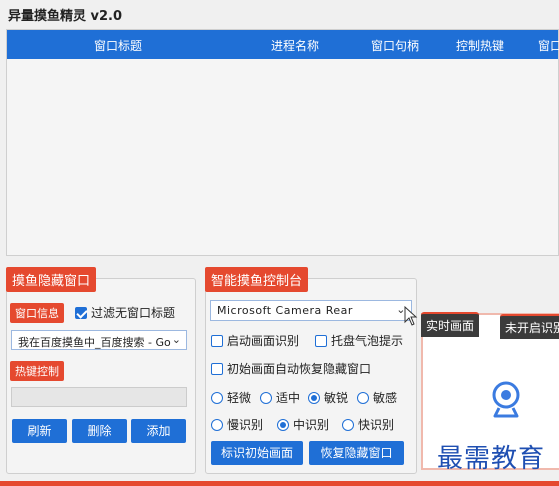 This screenshot has width=559, height=486. I want to click on radio-label: 中识别, so click(311, 425).